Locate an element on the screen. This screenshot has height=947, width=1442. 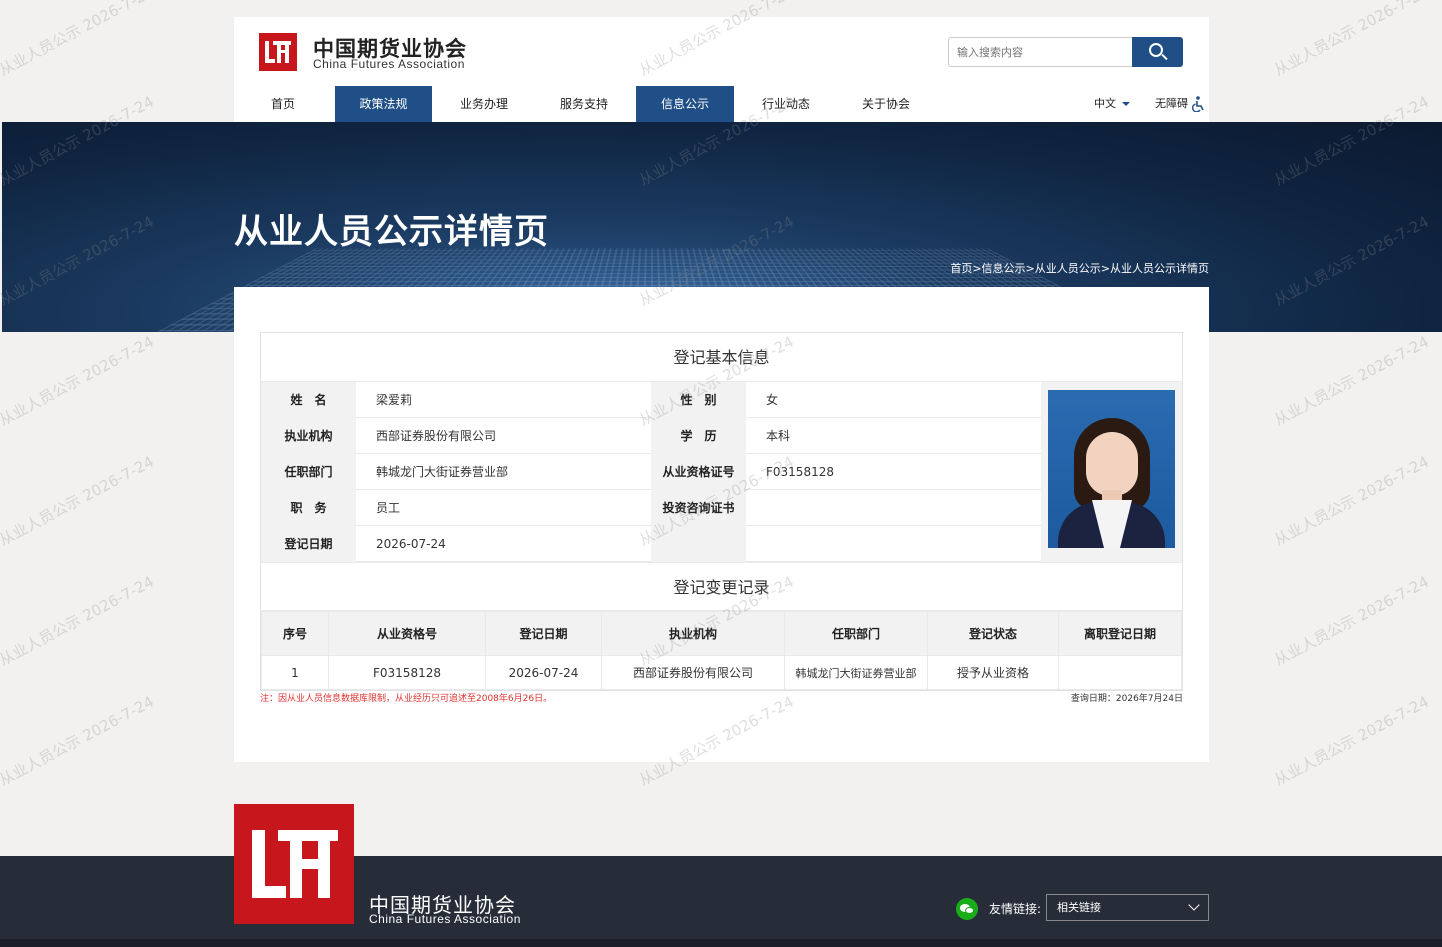
table-header-row: 序号 从业资格号 登记日期 执业机构 任职部门 登记状态 离职登记日期 is located at coordinates (721, 633).